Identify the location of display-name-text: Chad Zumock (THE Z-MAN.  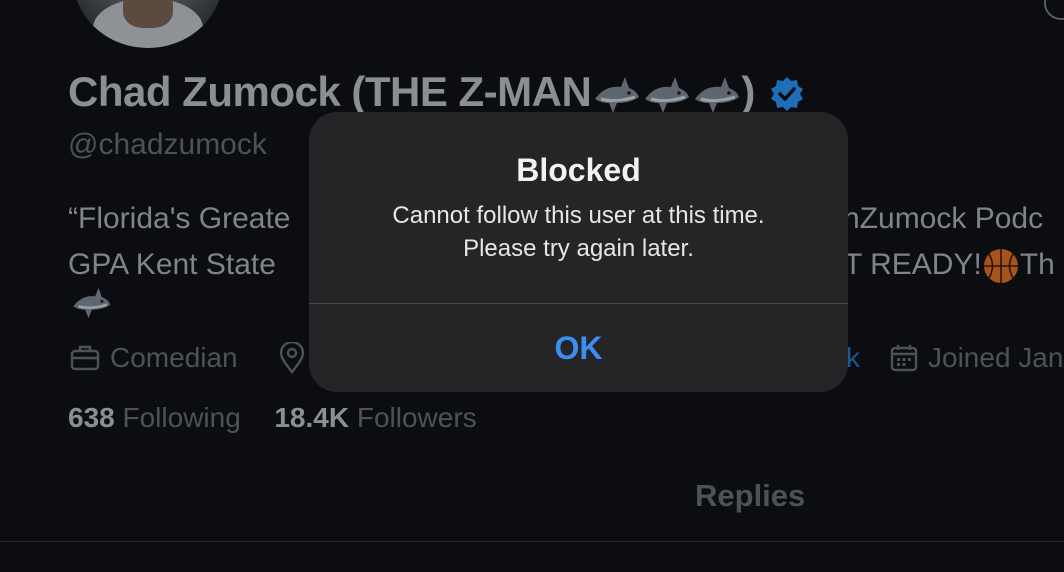
(330, 92).